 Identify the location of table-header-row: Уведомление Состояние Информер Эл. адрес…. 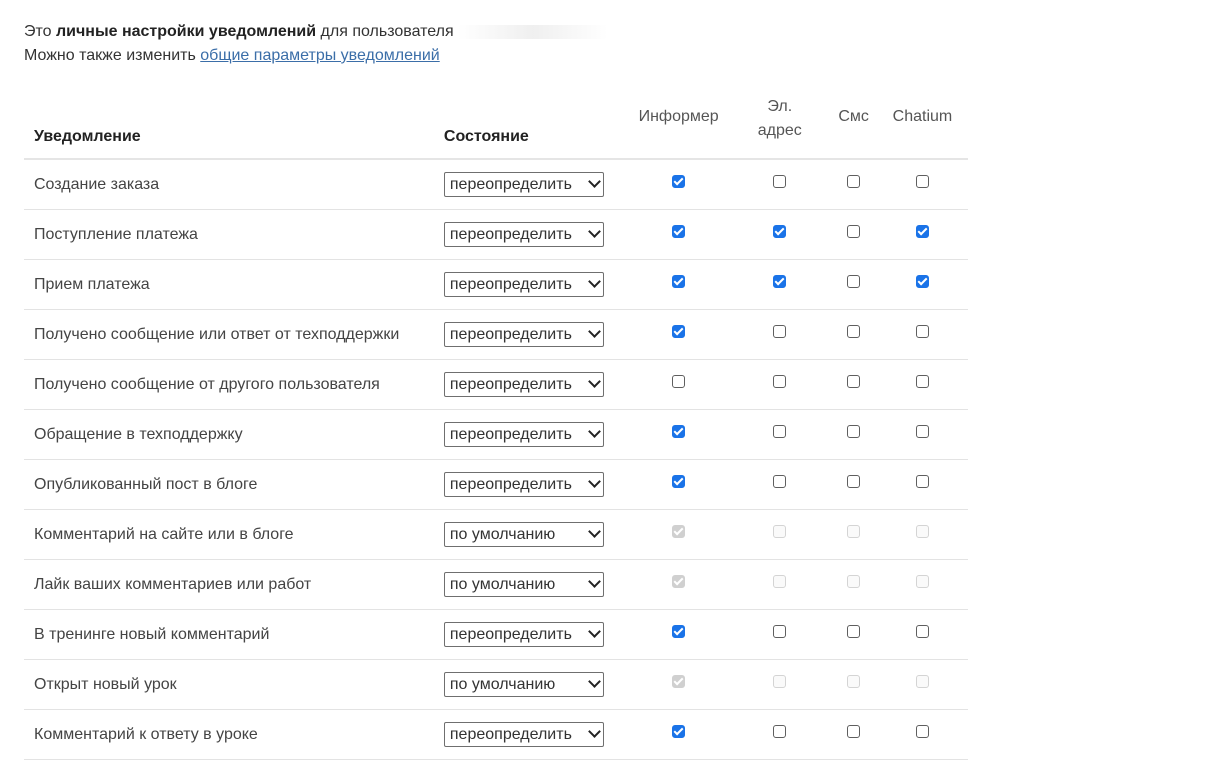
(496, 118).